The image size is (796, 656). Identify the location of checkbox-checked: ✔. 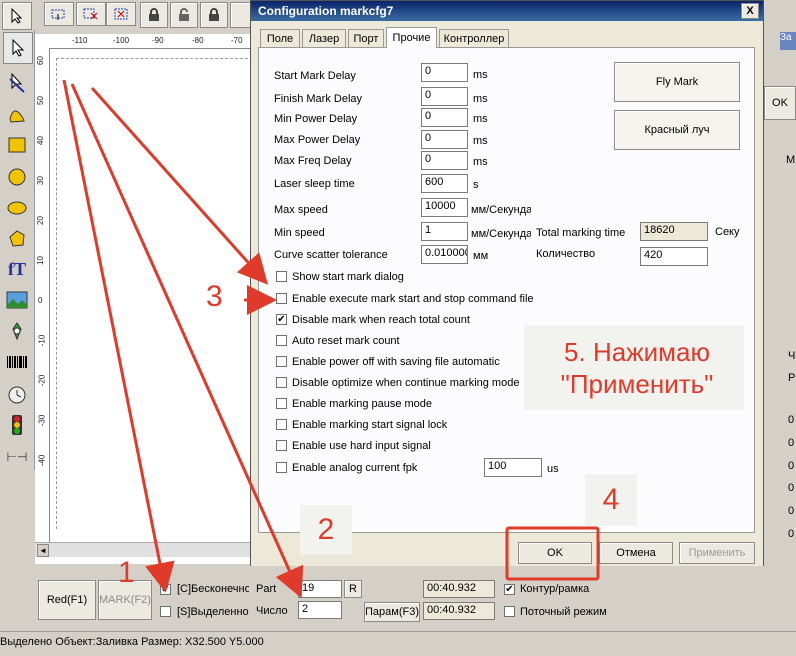
(281, 319).